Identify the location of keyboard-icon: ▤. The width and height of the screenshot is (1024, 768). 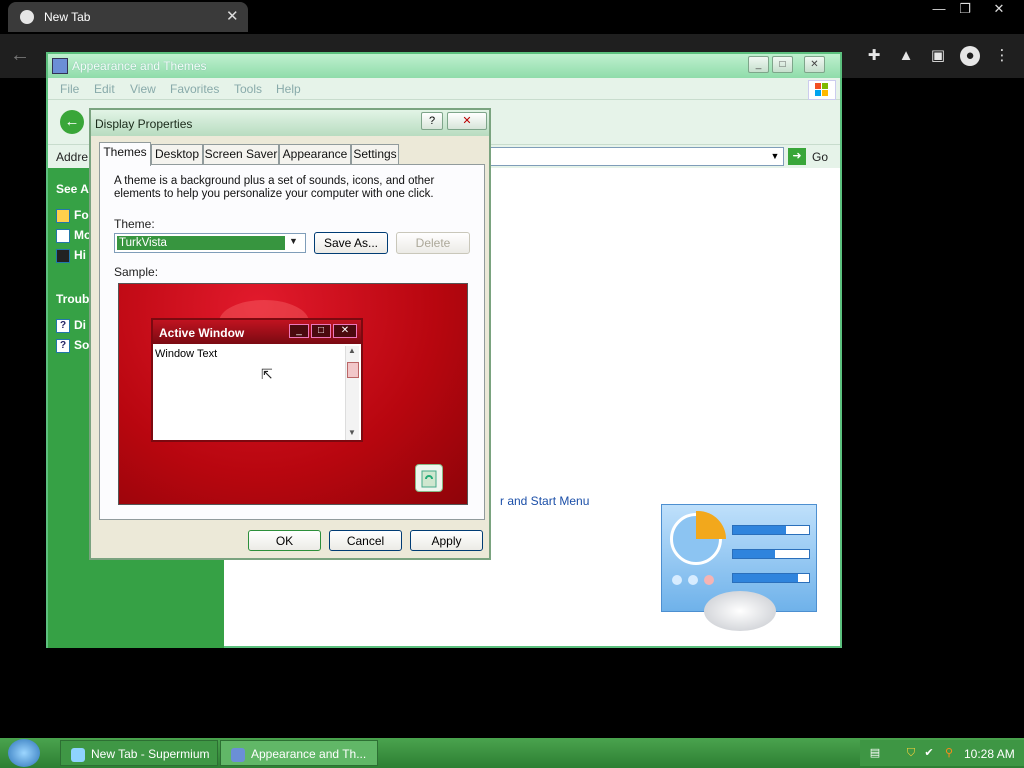
(875, 753).